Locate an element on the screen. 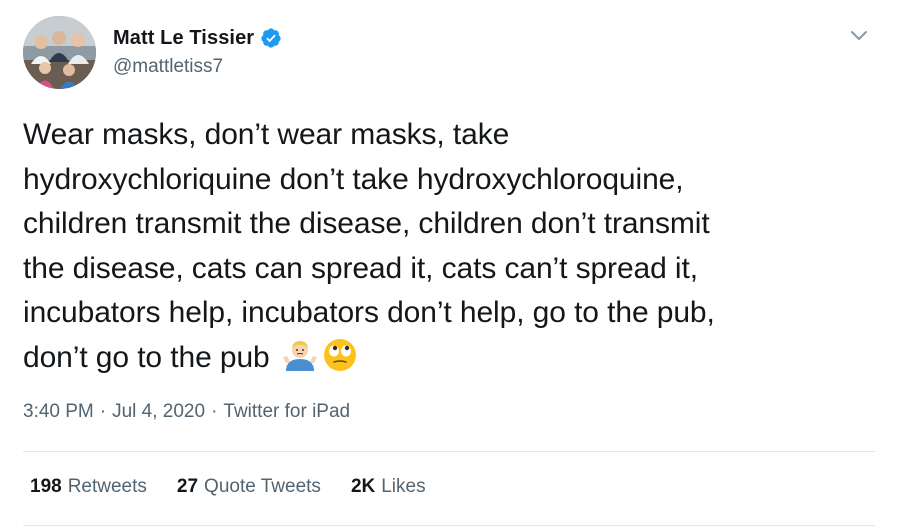 The width and height of the screenshot is (898, 528). face-with-rolling-eyes-emoji is located at coordinates (340, 355).